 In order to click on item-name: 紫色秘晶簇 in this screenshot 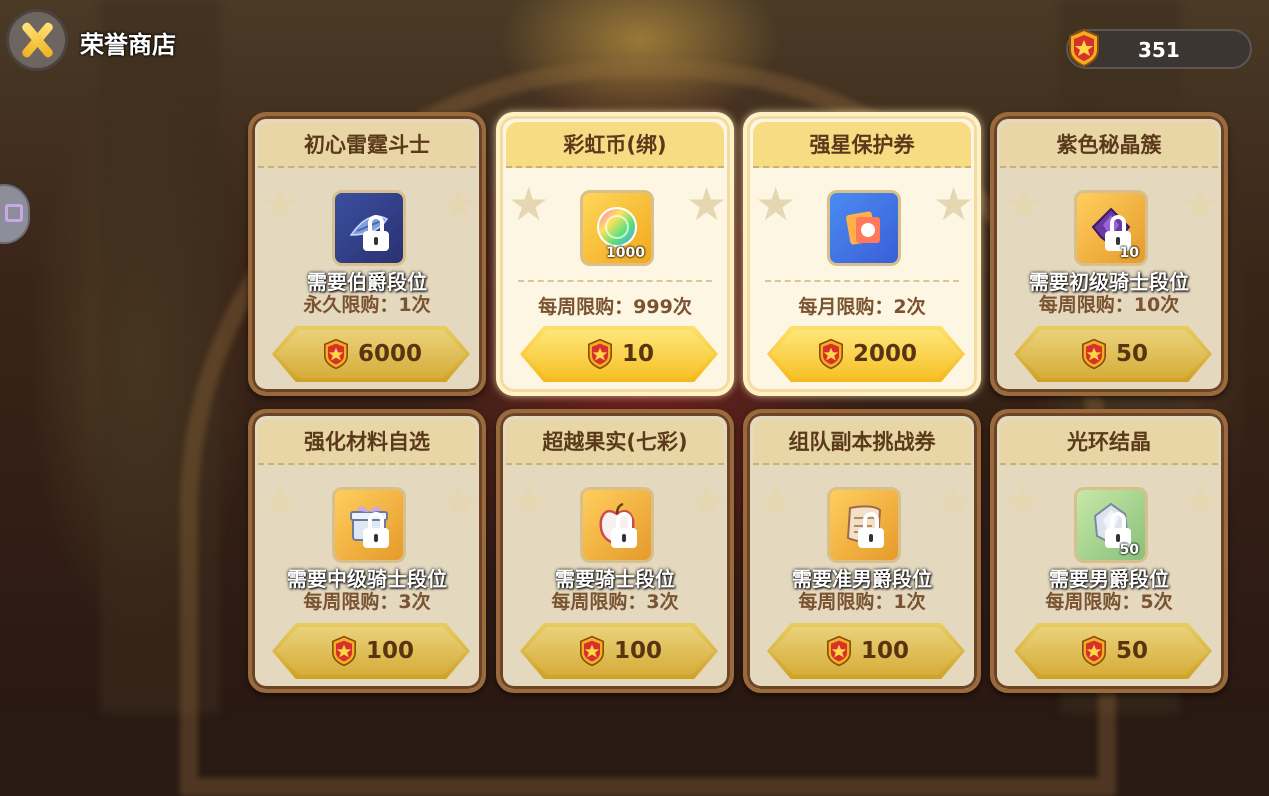, I will do `click(1109, 145)`.